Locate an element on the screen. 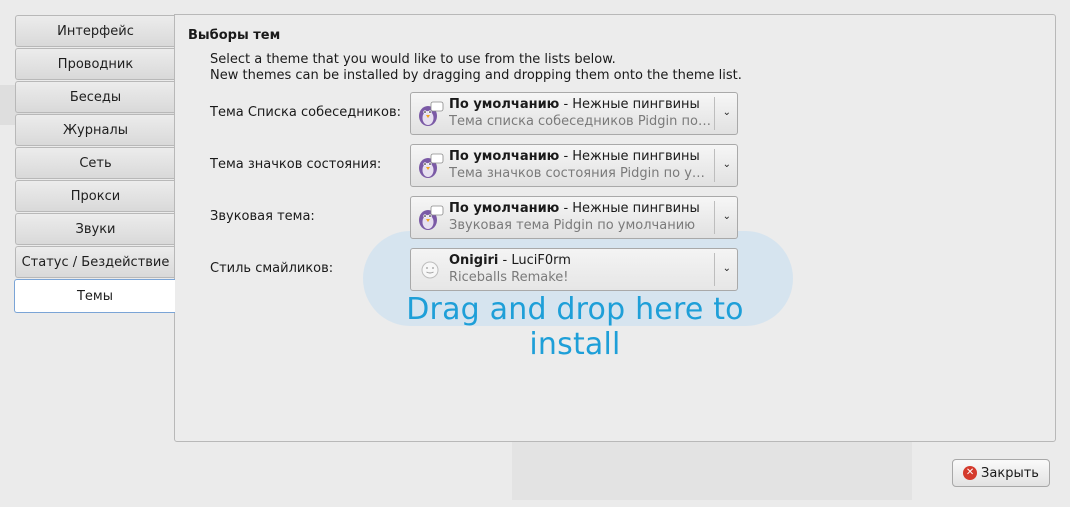 The image size is (1070, 507). theme-name: Onigiri is located at coordinates (474, 260).